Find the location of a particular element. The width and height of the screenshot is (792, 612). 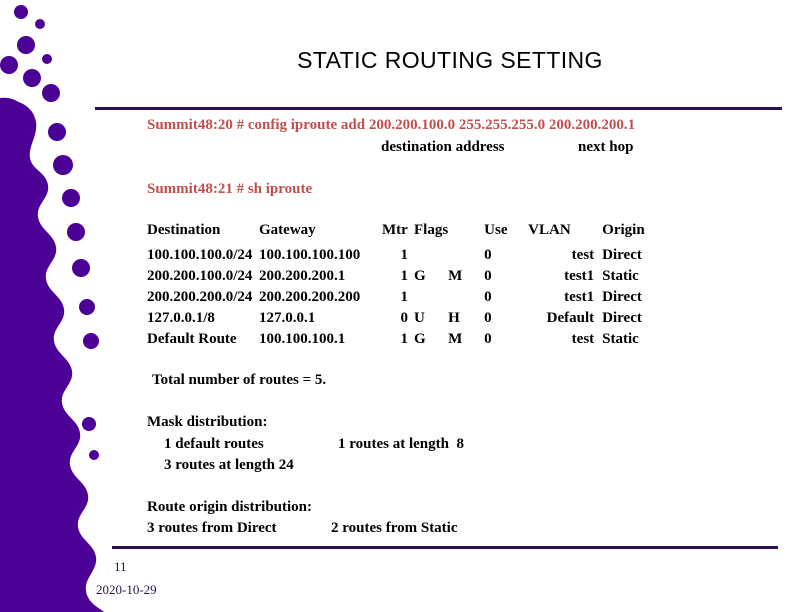

cell-destination: 100.100.100.0/24 is located at coordinates (200, 255).